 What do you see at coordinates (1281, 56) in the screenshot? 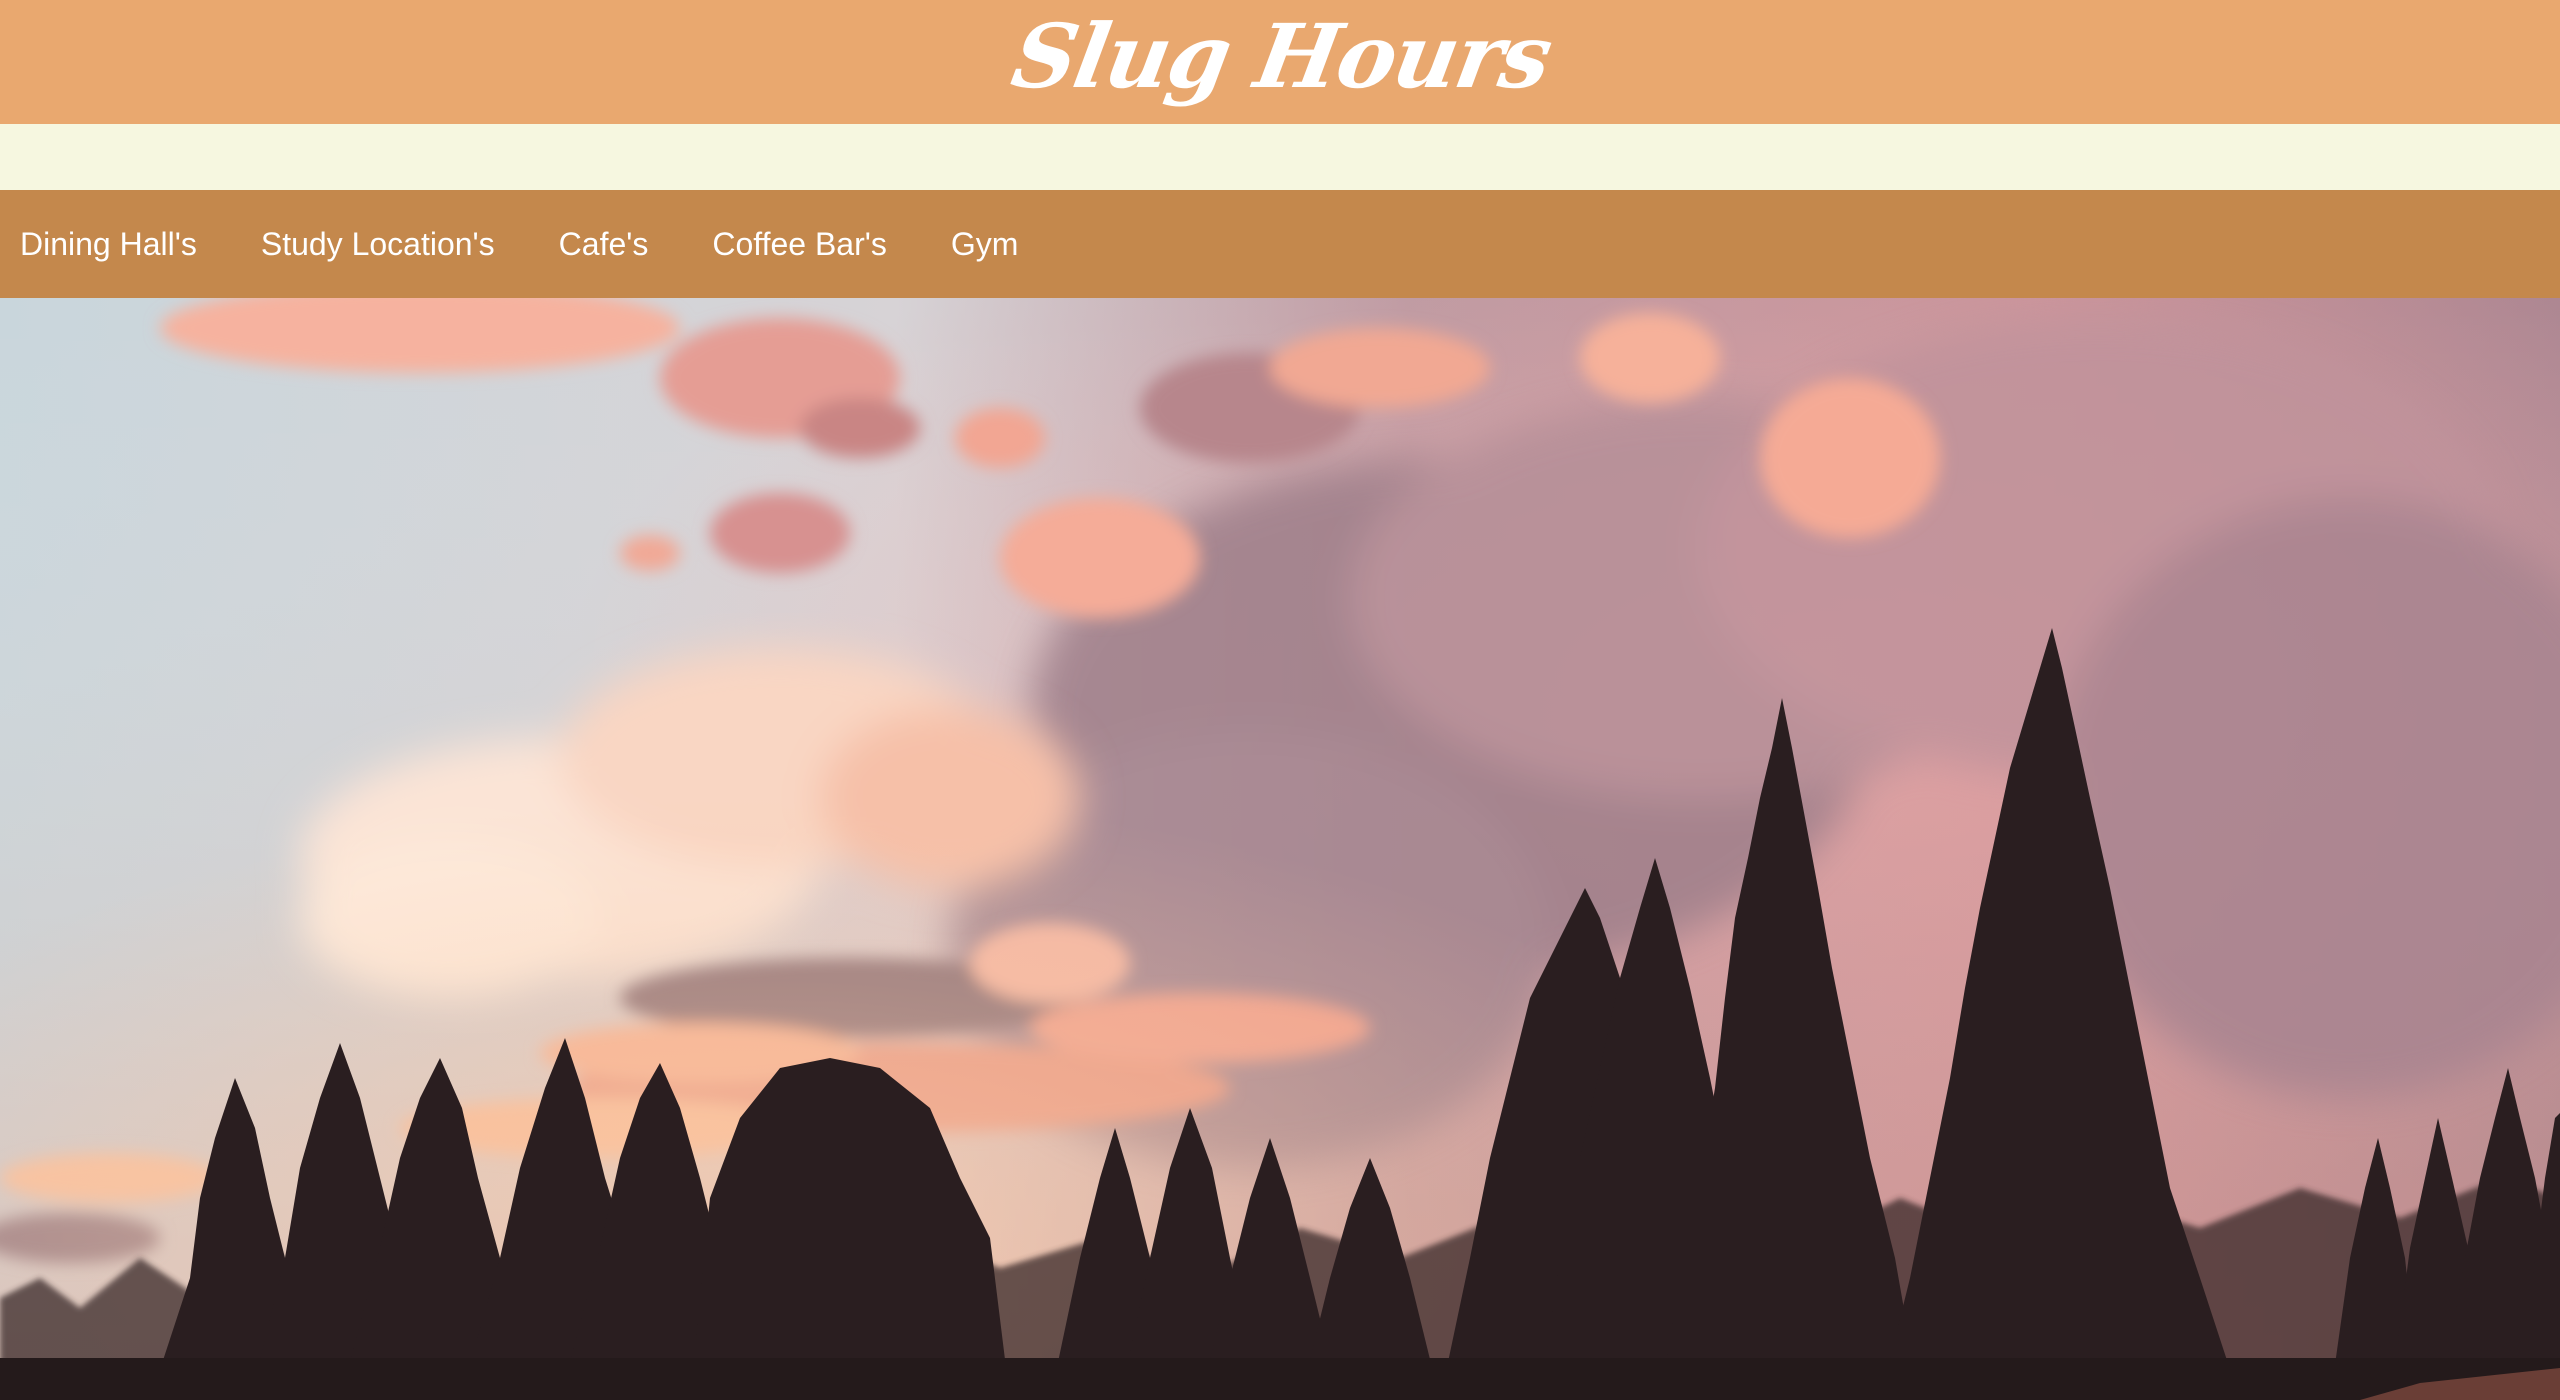
I see `site-title: Slug Hours` at bounding box center [1281, 56].